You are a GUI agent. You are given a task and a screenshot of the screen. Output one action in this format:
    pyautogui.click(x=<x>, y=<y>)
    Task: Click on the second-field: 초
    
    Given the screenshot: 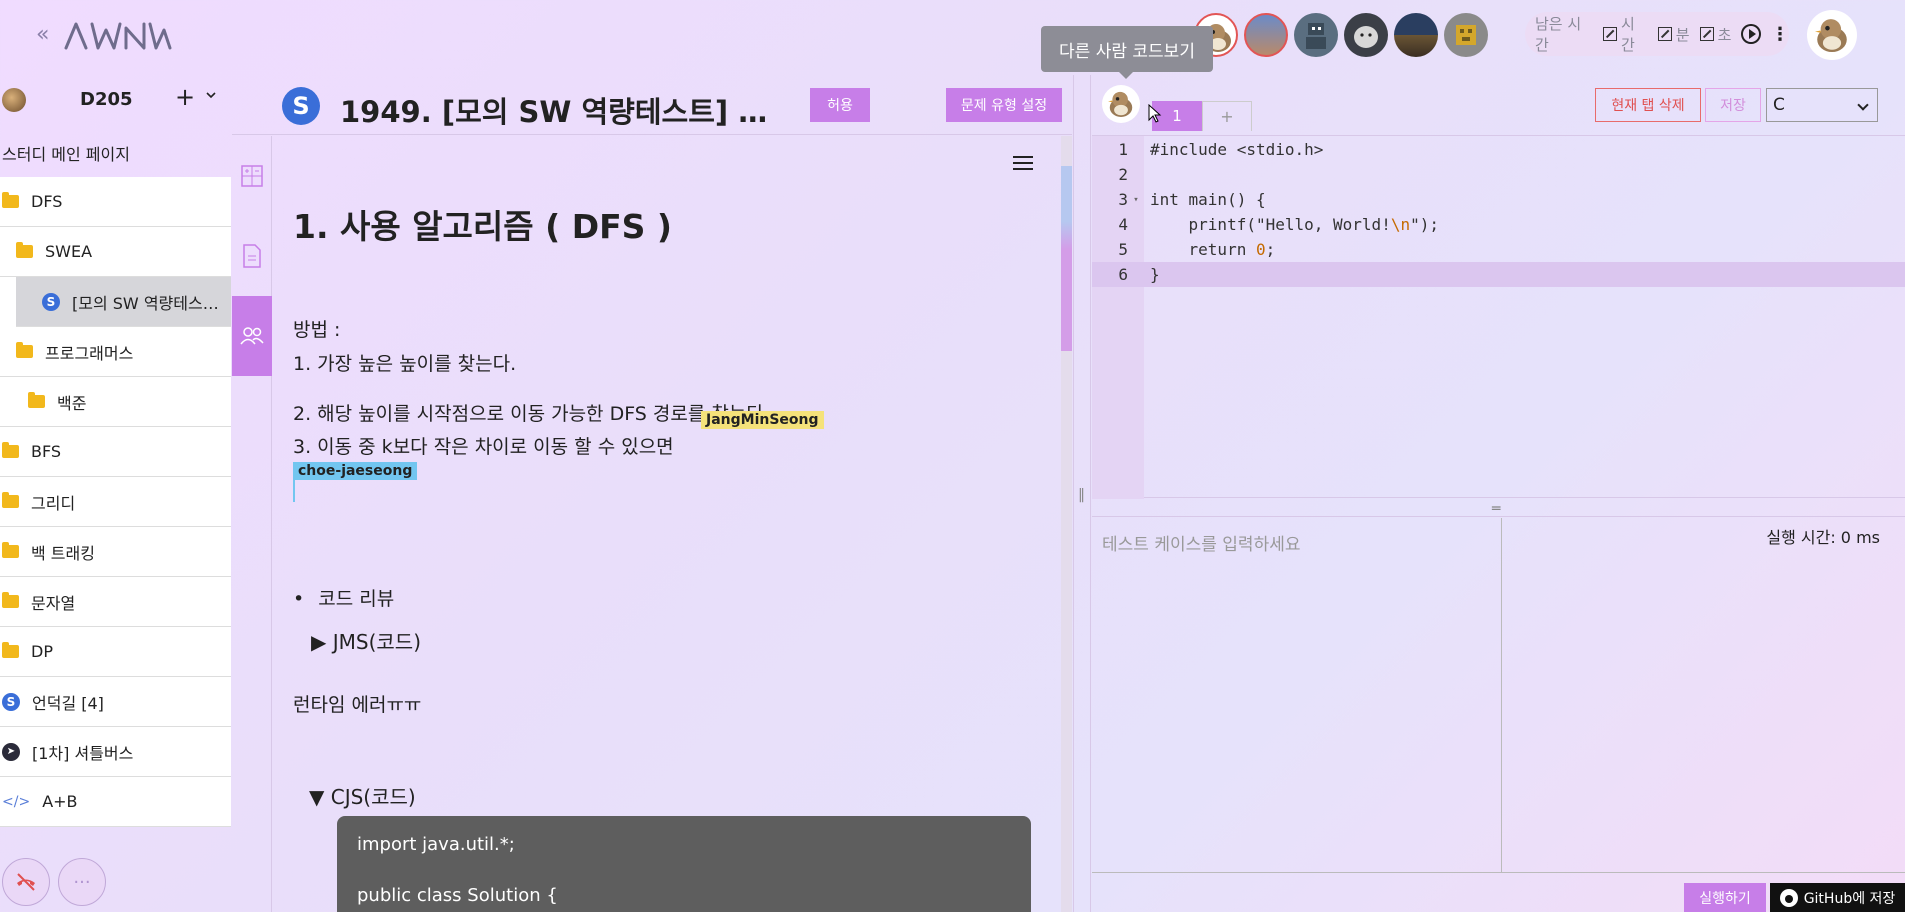 What is the action you would take?
    pyautogui.click(x=1715, y=34)
    